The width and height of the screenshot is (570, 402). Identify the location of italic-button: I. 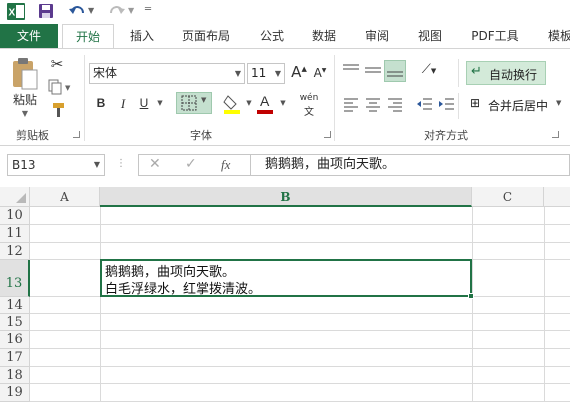
(123, 104).